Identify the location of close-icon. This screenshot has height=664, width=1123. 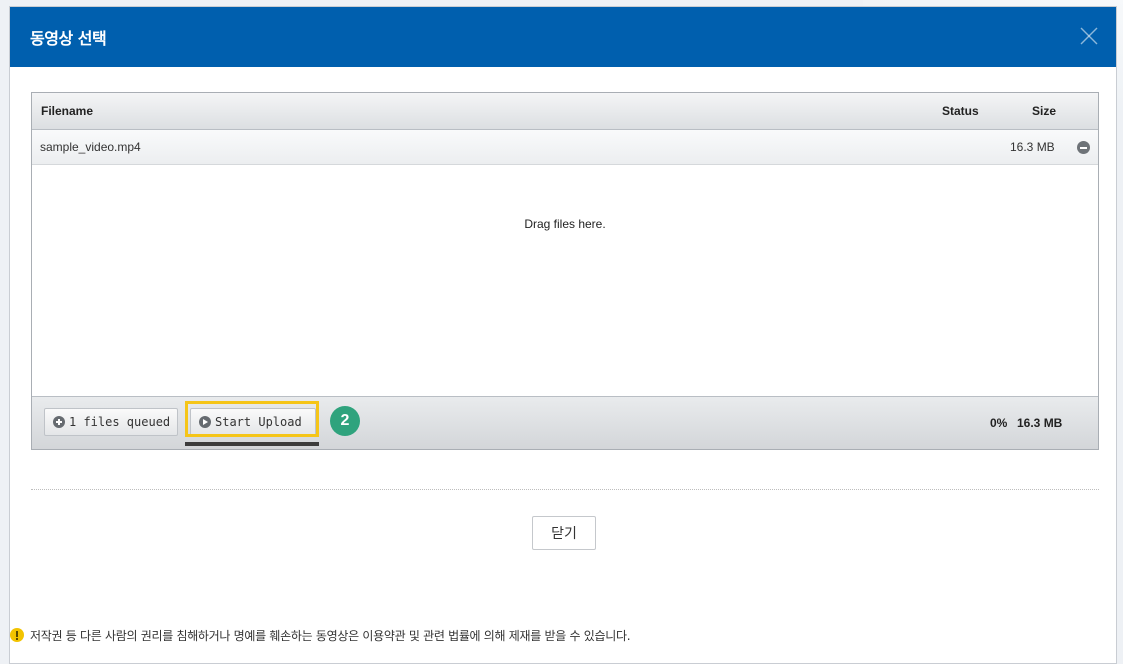
(1089, 36).